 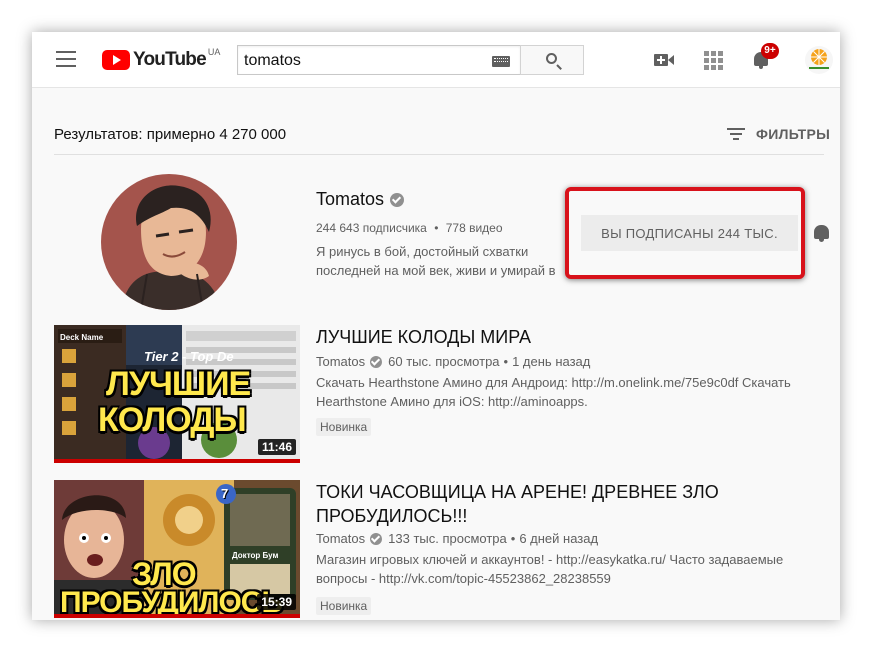 I want to click on video-title: ЛУЧШИЕ КОЛОДЫ МИРА, so click(x=531, y=337).